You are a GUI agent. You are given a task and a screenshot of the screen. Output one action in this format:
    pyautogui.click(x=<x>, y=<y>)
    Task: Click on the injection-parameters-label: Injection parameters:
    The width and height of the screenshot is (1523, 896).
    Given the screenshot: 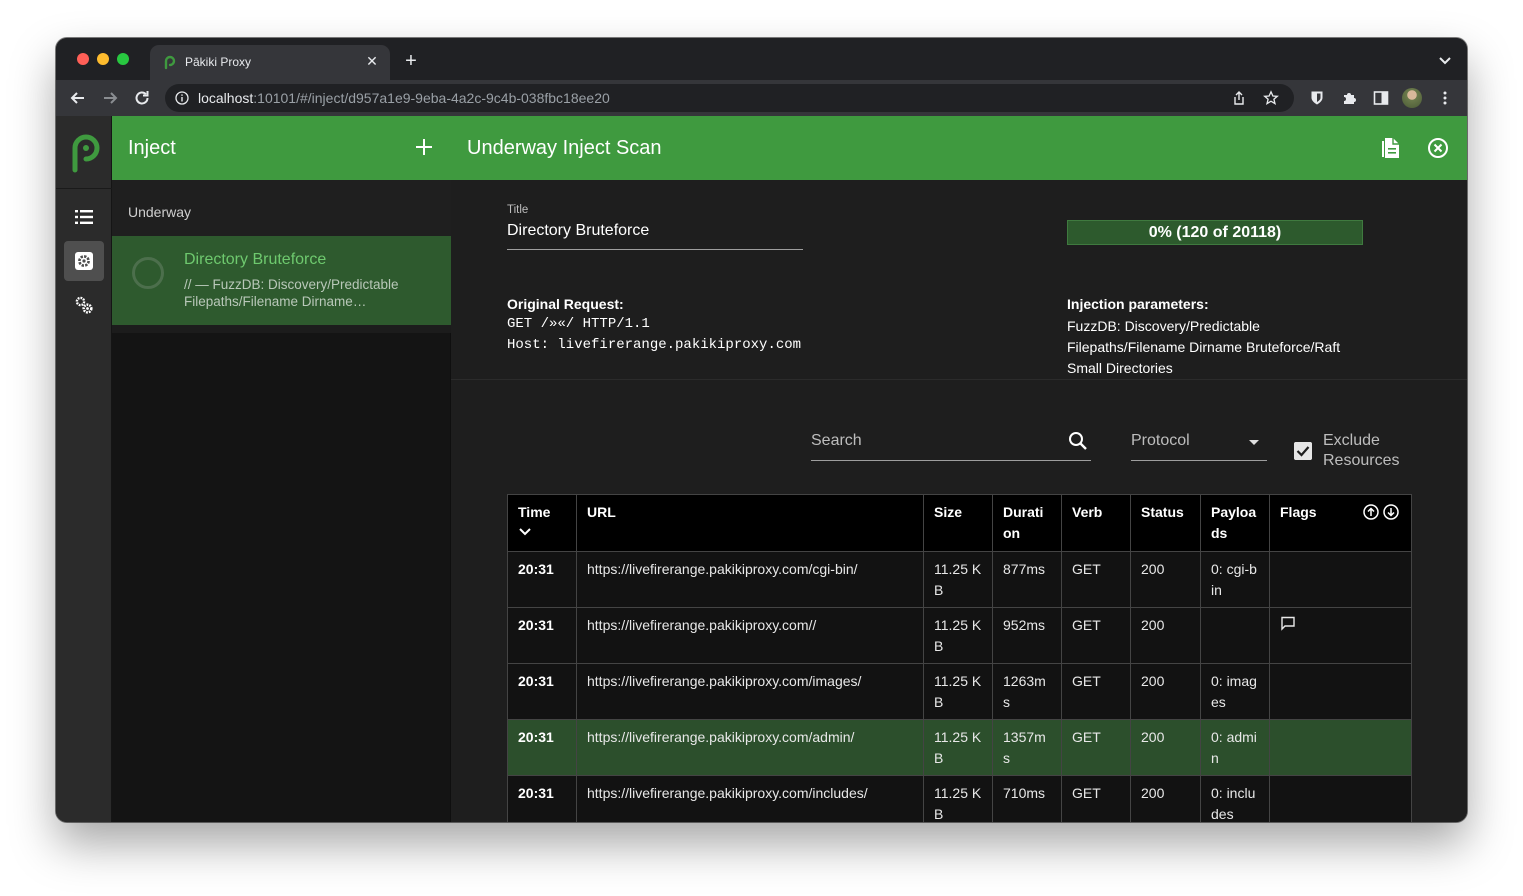 What is the action you would take?
    pyautogui.click(x=1138, y=304)
    